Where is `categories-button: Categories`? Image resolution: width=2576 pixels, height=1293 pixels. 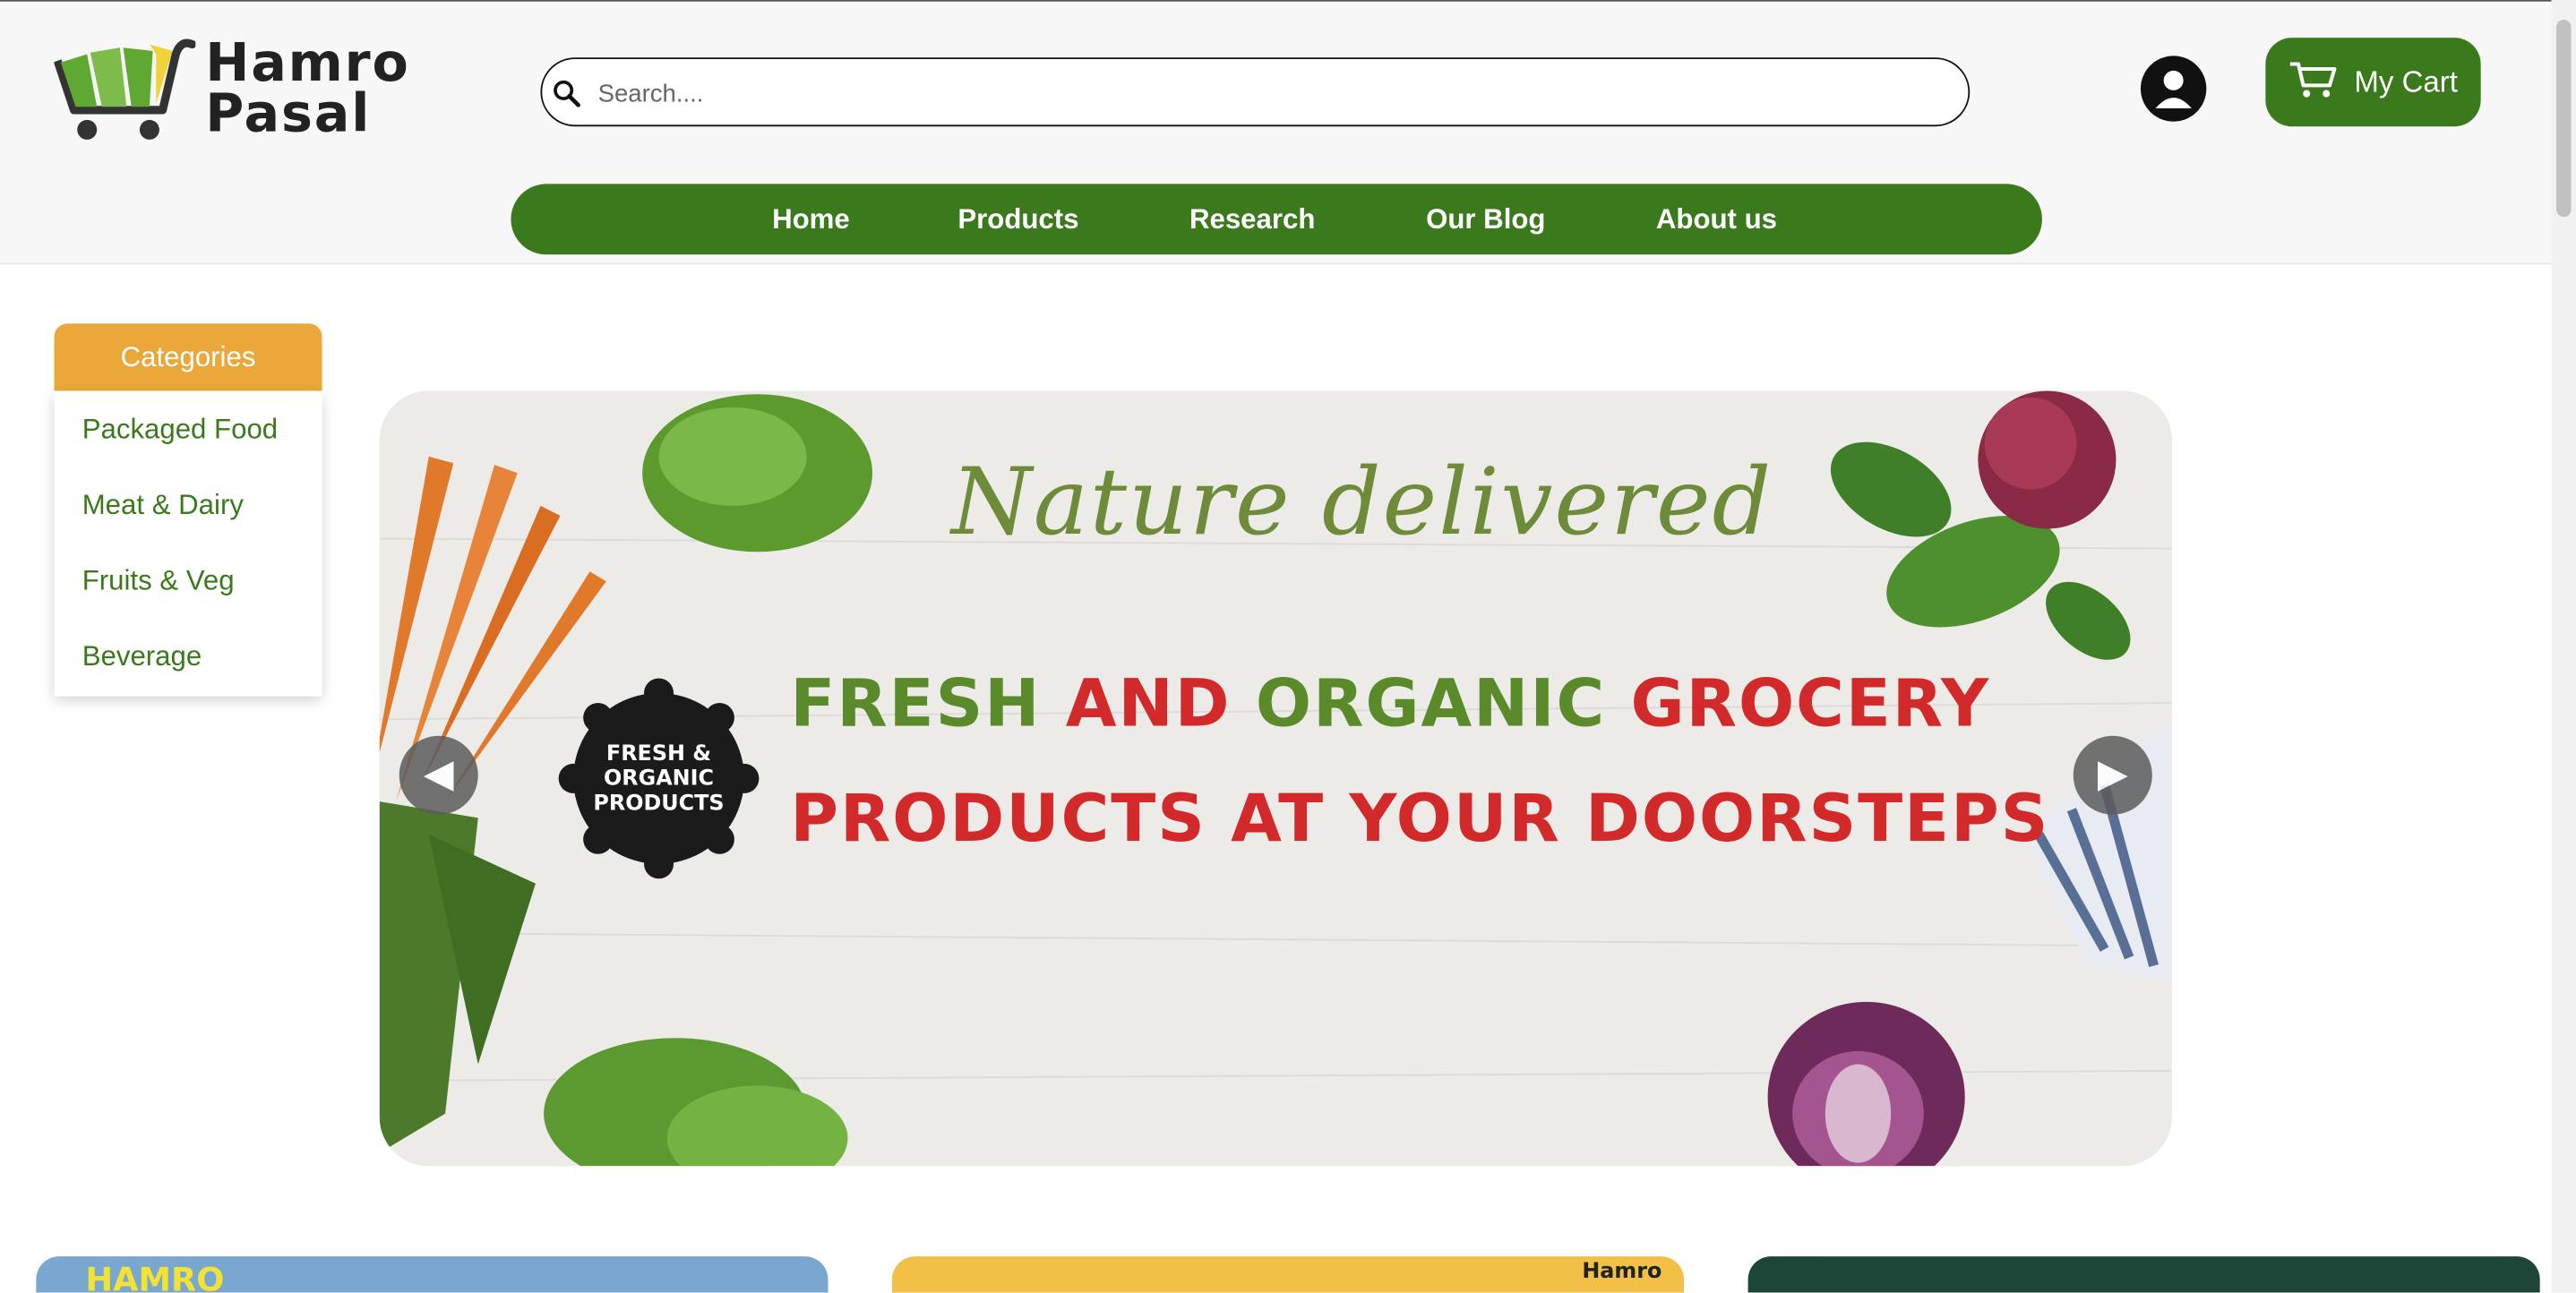
categories-button: Categories is located at coordinates (188, 357).